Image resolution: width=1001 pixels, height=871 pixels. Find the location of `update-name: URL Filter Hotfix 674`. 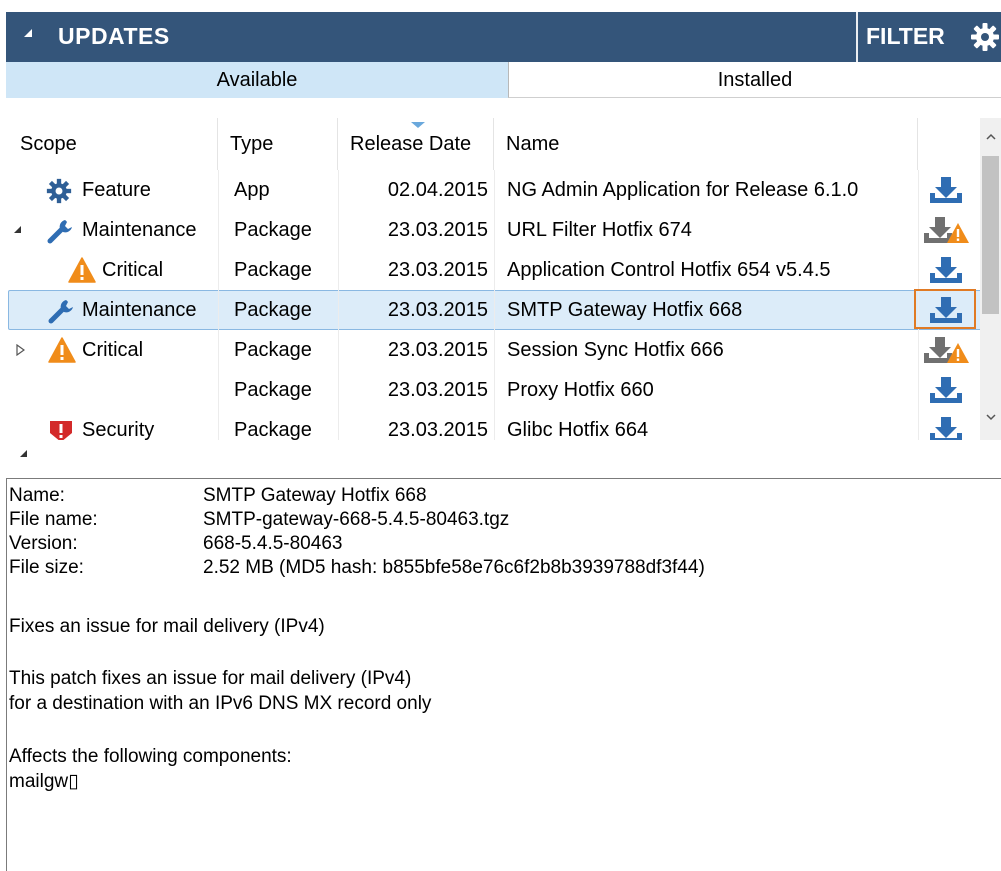

update-name: URL Filter Hotfix 674 is located at coordinates (599, 230).